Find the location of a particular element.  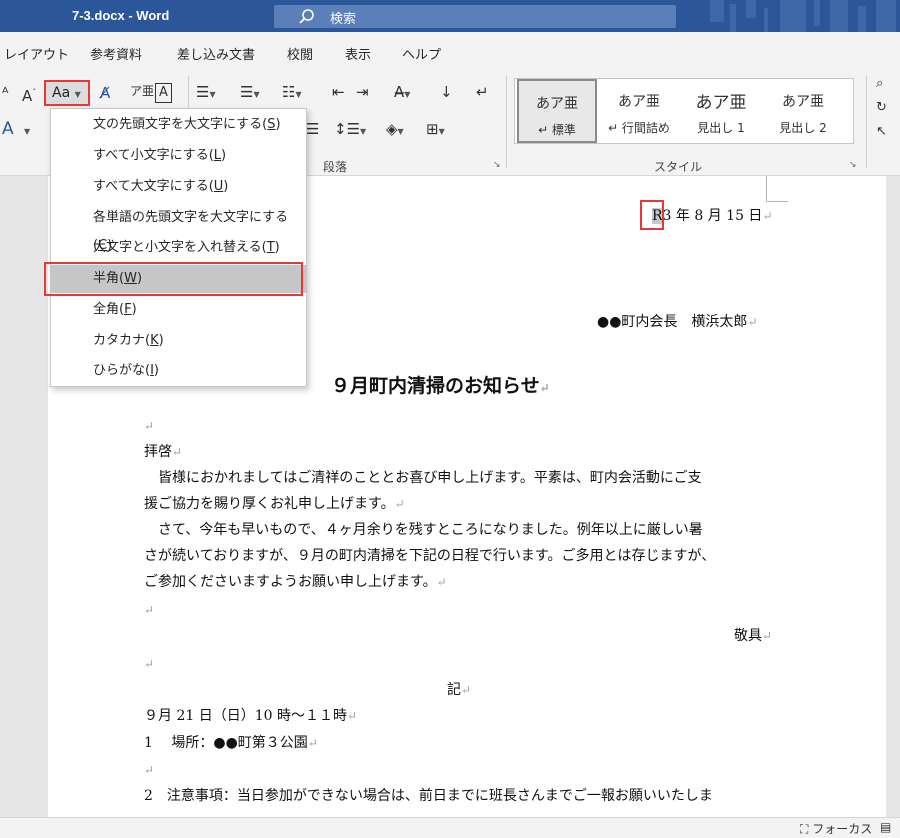

closing-line: 敬具↵ is located at coordinates (753, 636).